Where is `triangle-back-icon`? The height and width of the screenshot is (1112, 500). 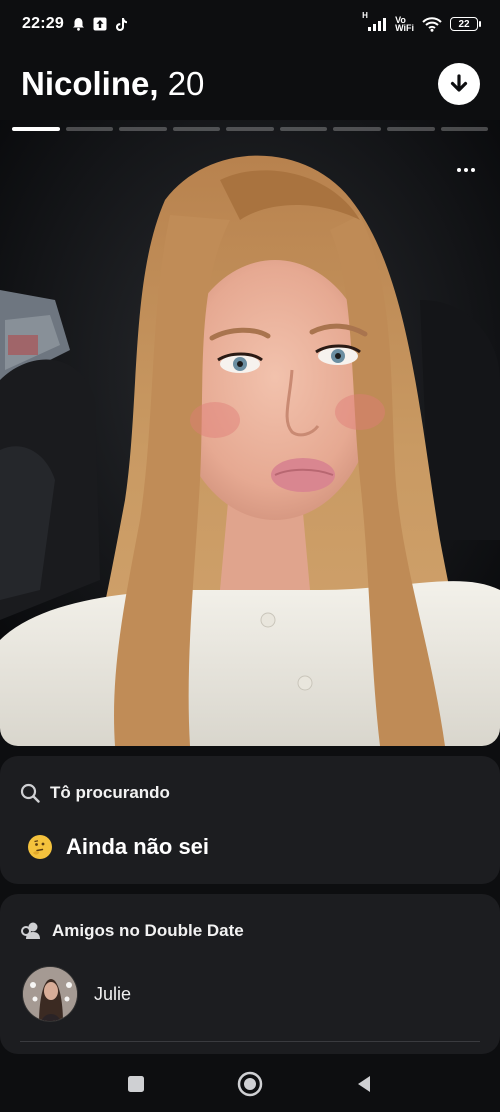 triangle-back-icon is located at coordinates (364, 1084).